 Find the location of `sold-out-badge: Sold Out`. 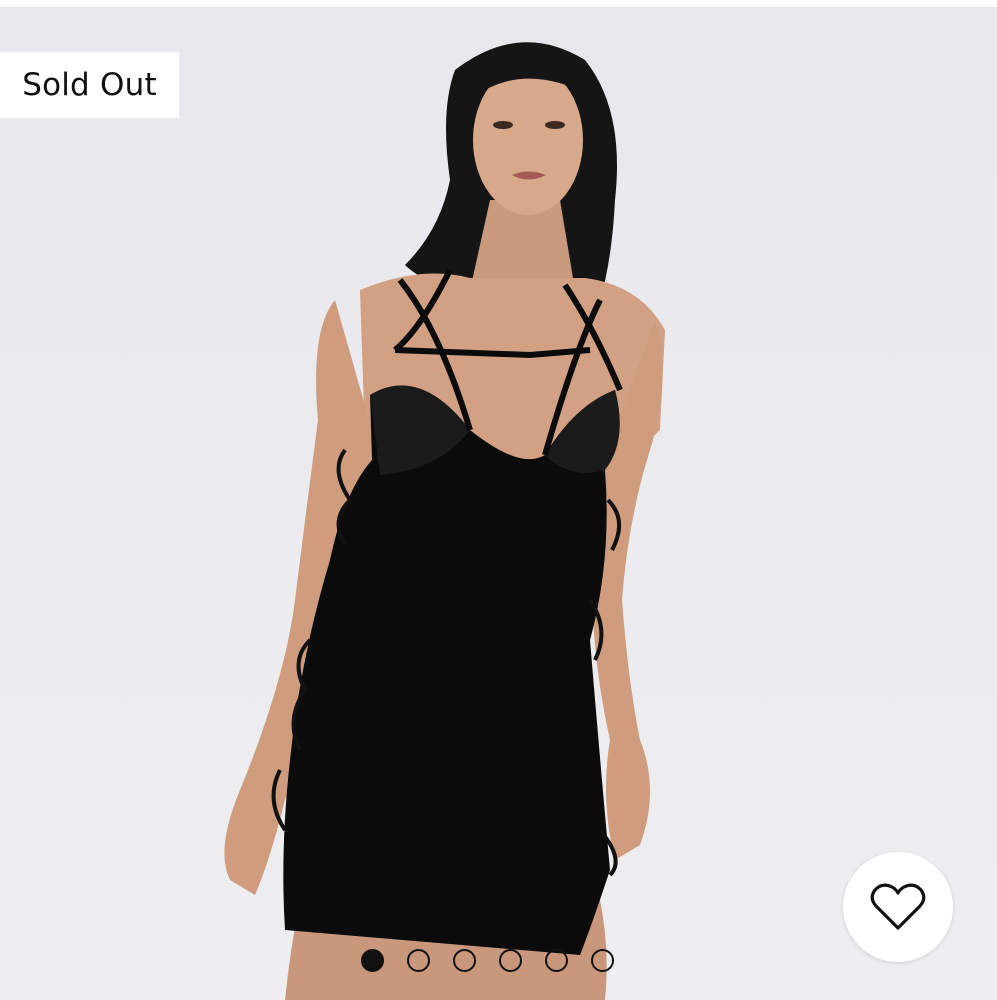

sold-out-badge: Sold Out is located at coordinates (89, 85).